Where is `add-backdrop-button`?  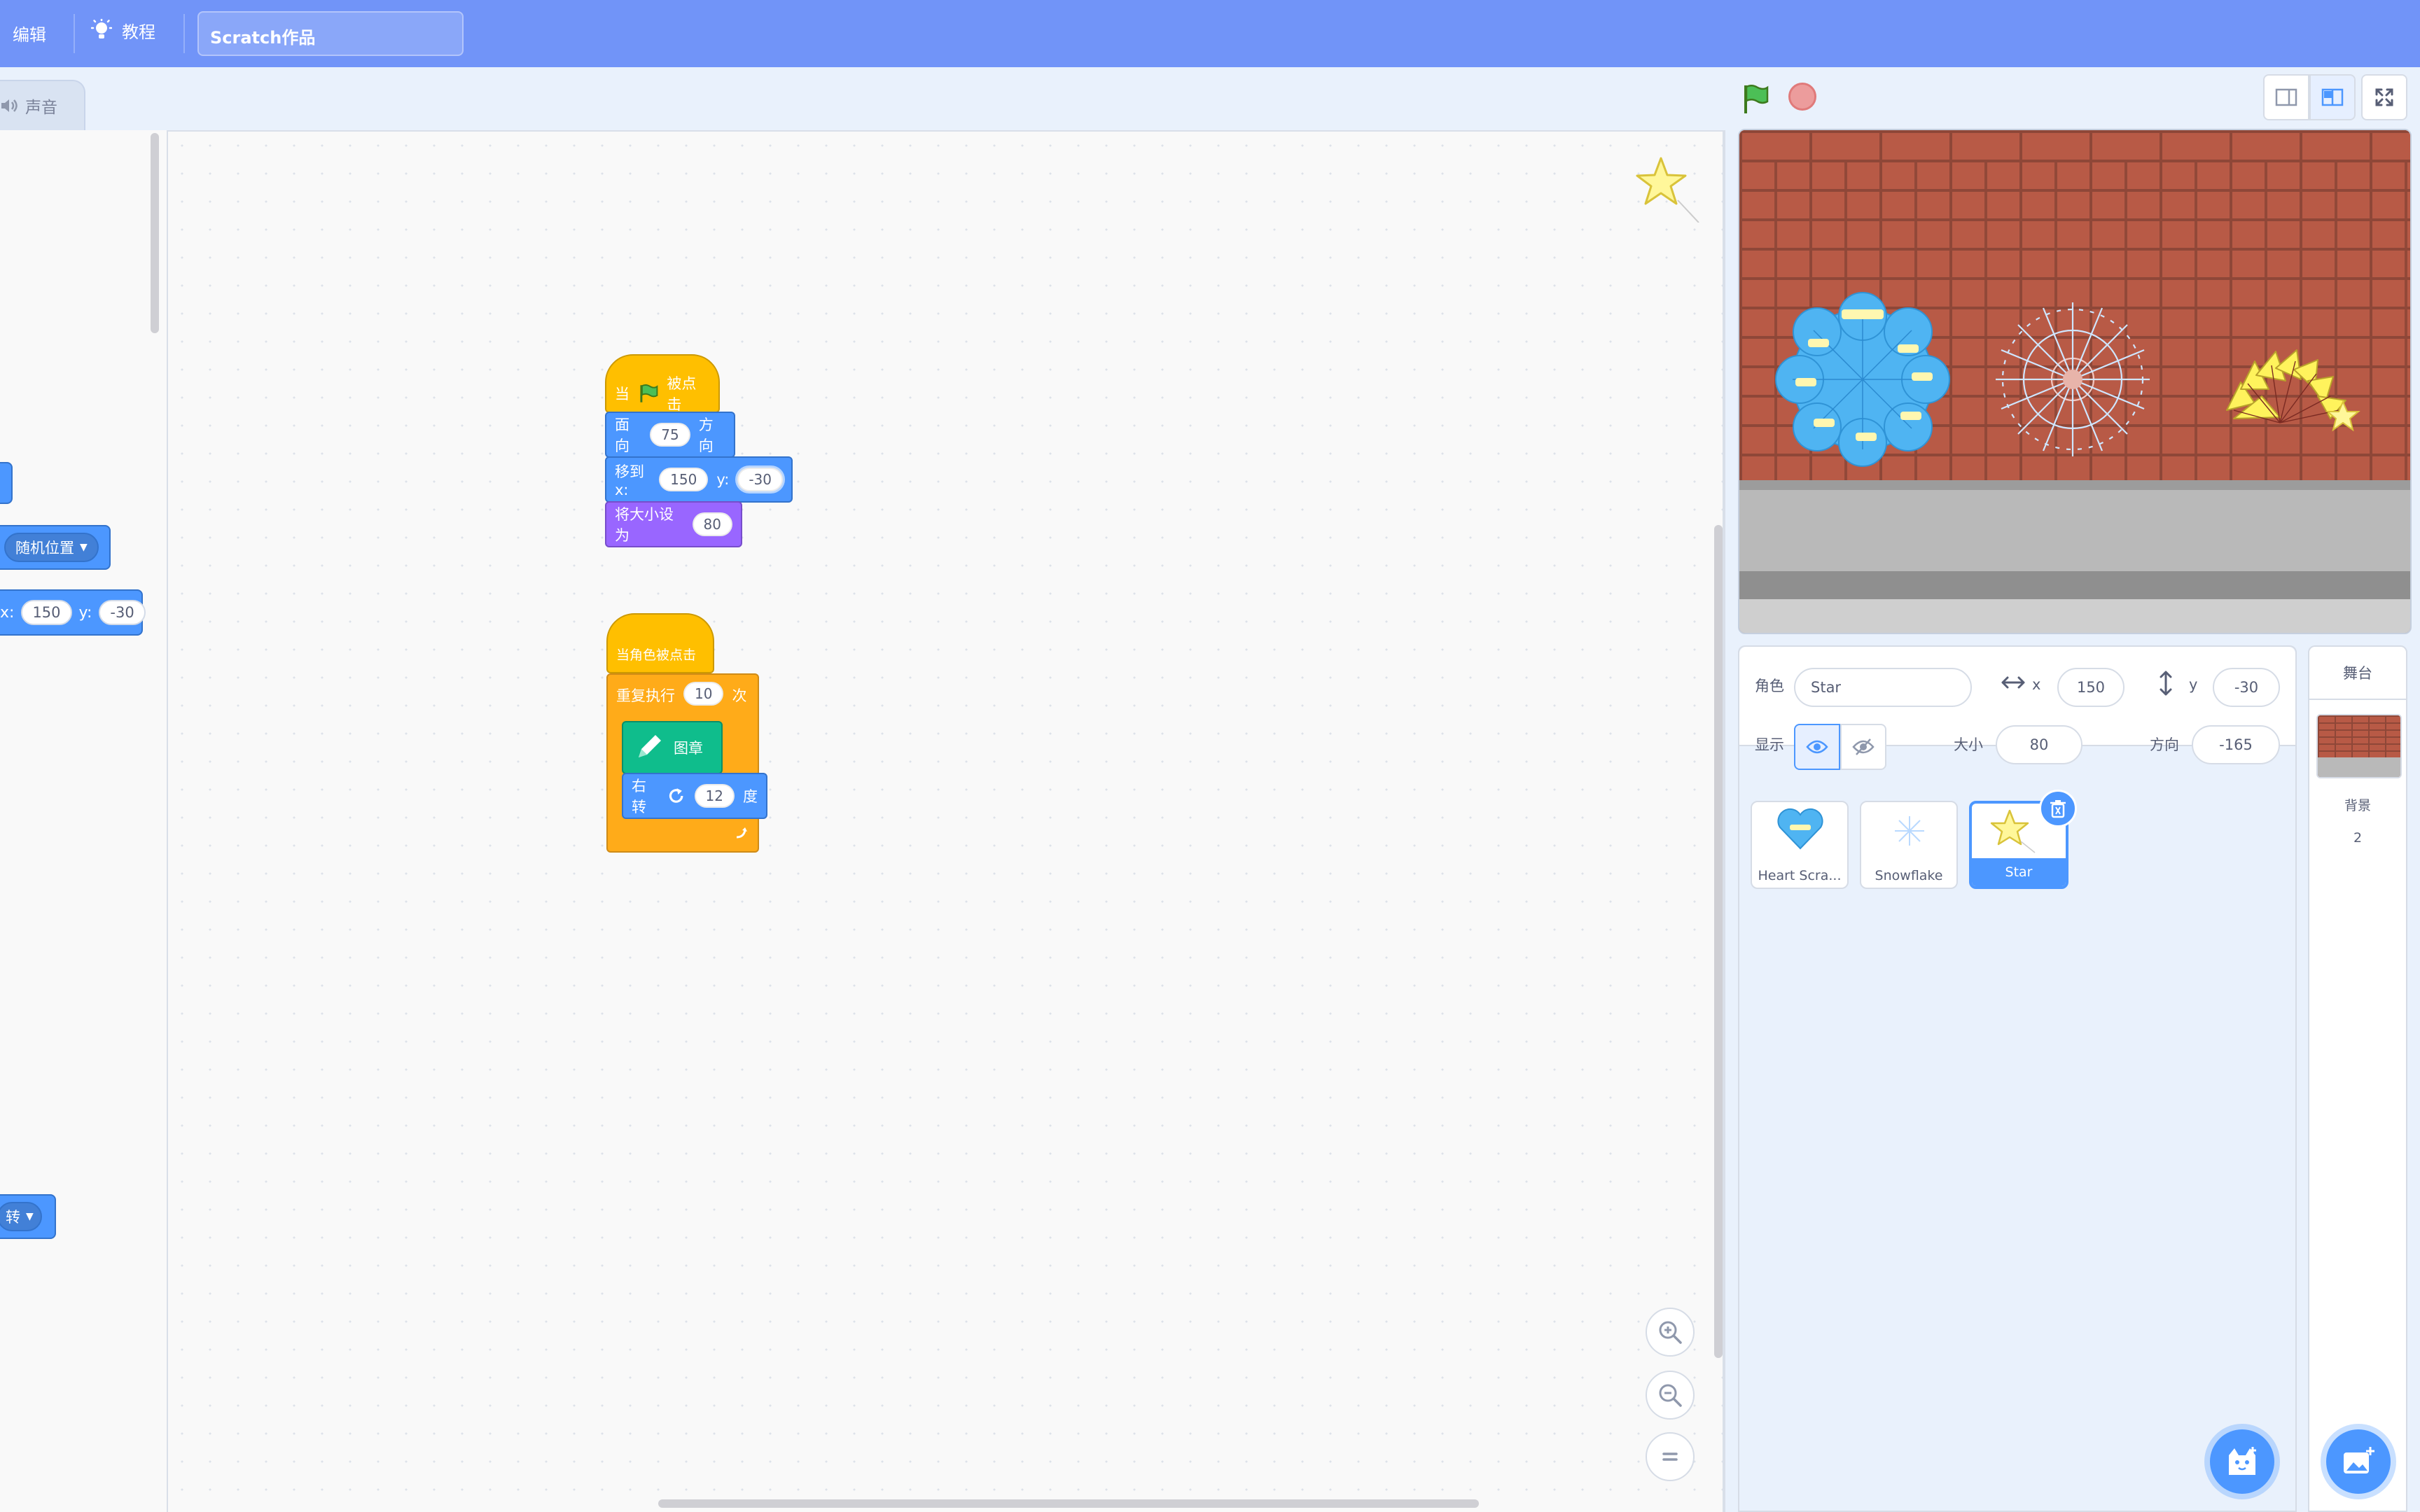
add-backdrop-button is located at coordinates (2358, 1461).